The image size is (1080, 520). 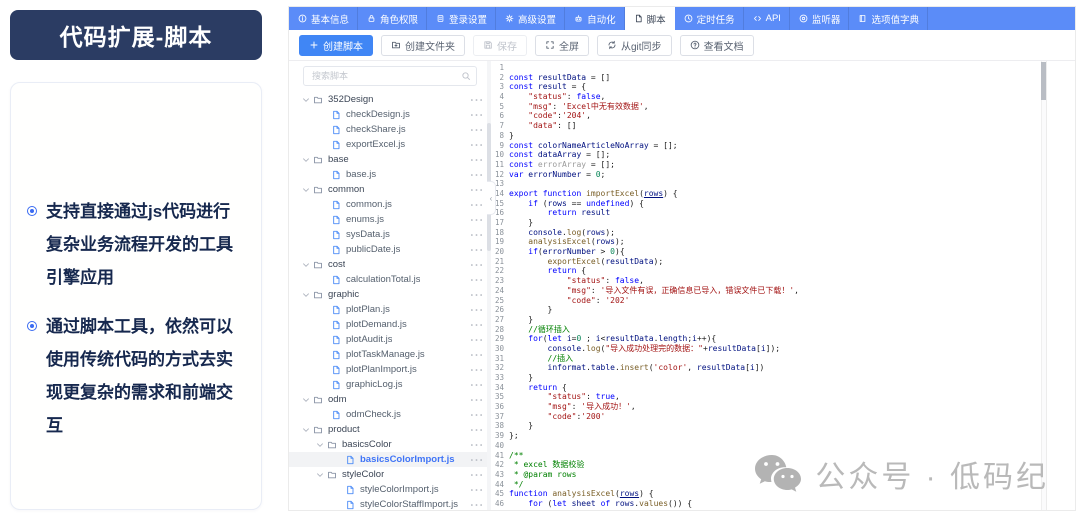 What do you see at coordinates (560, 358) in the screenshot?
I see `code-line: //插入` at bounding box center [560, 358].